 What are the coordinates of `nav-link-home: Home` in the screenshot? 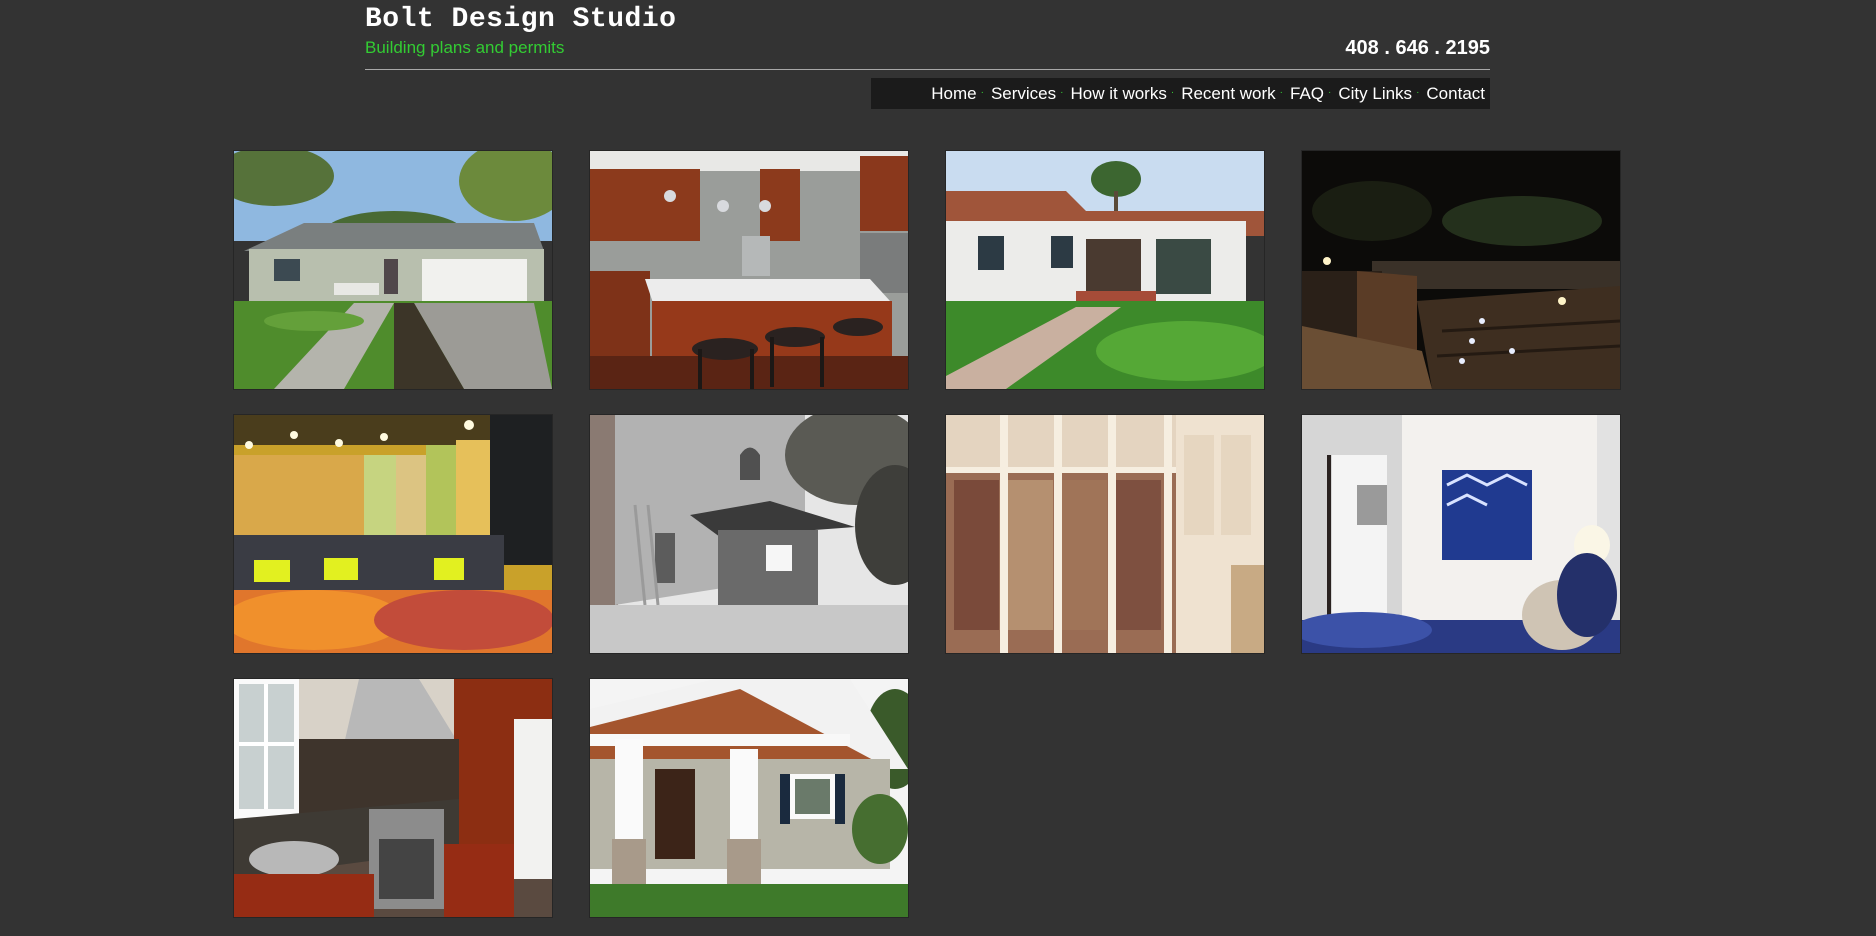 It's located at (953, 94).